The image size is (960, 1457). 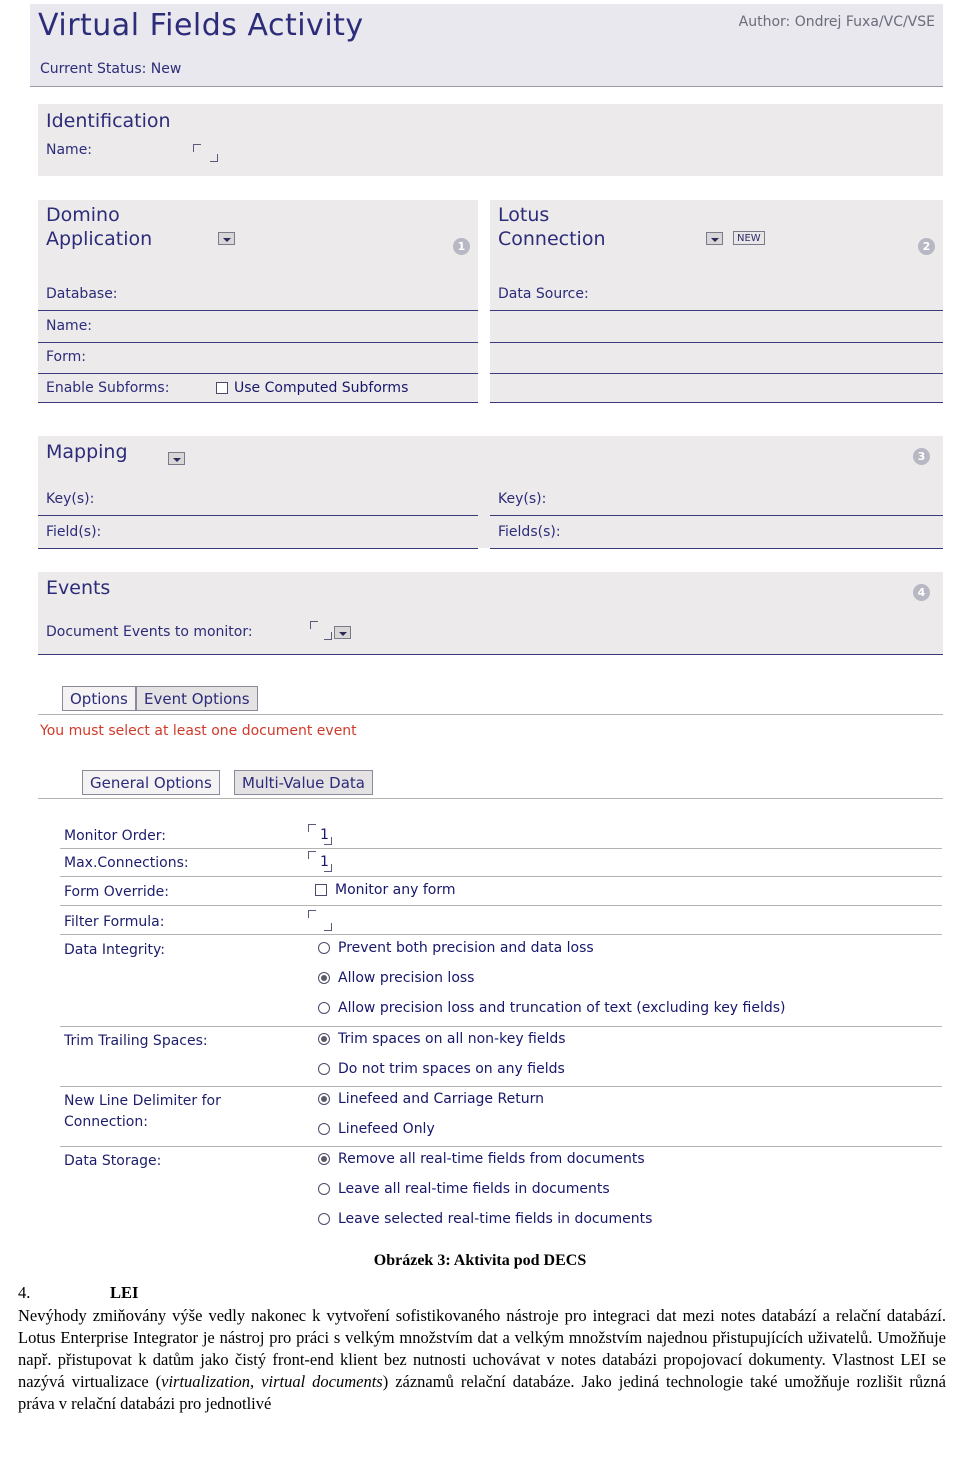 I want to click on section-title: LEI, so click(x=124, y=1292).